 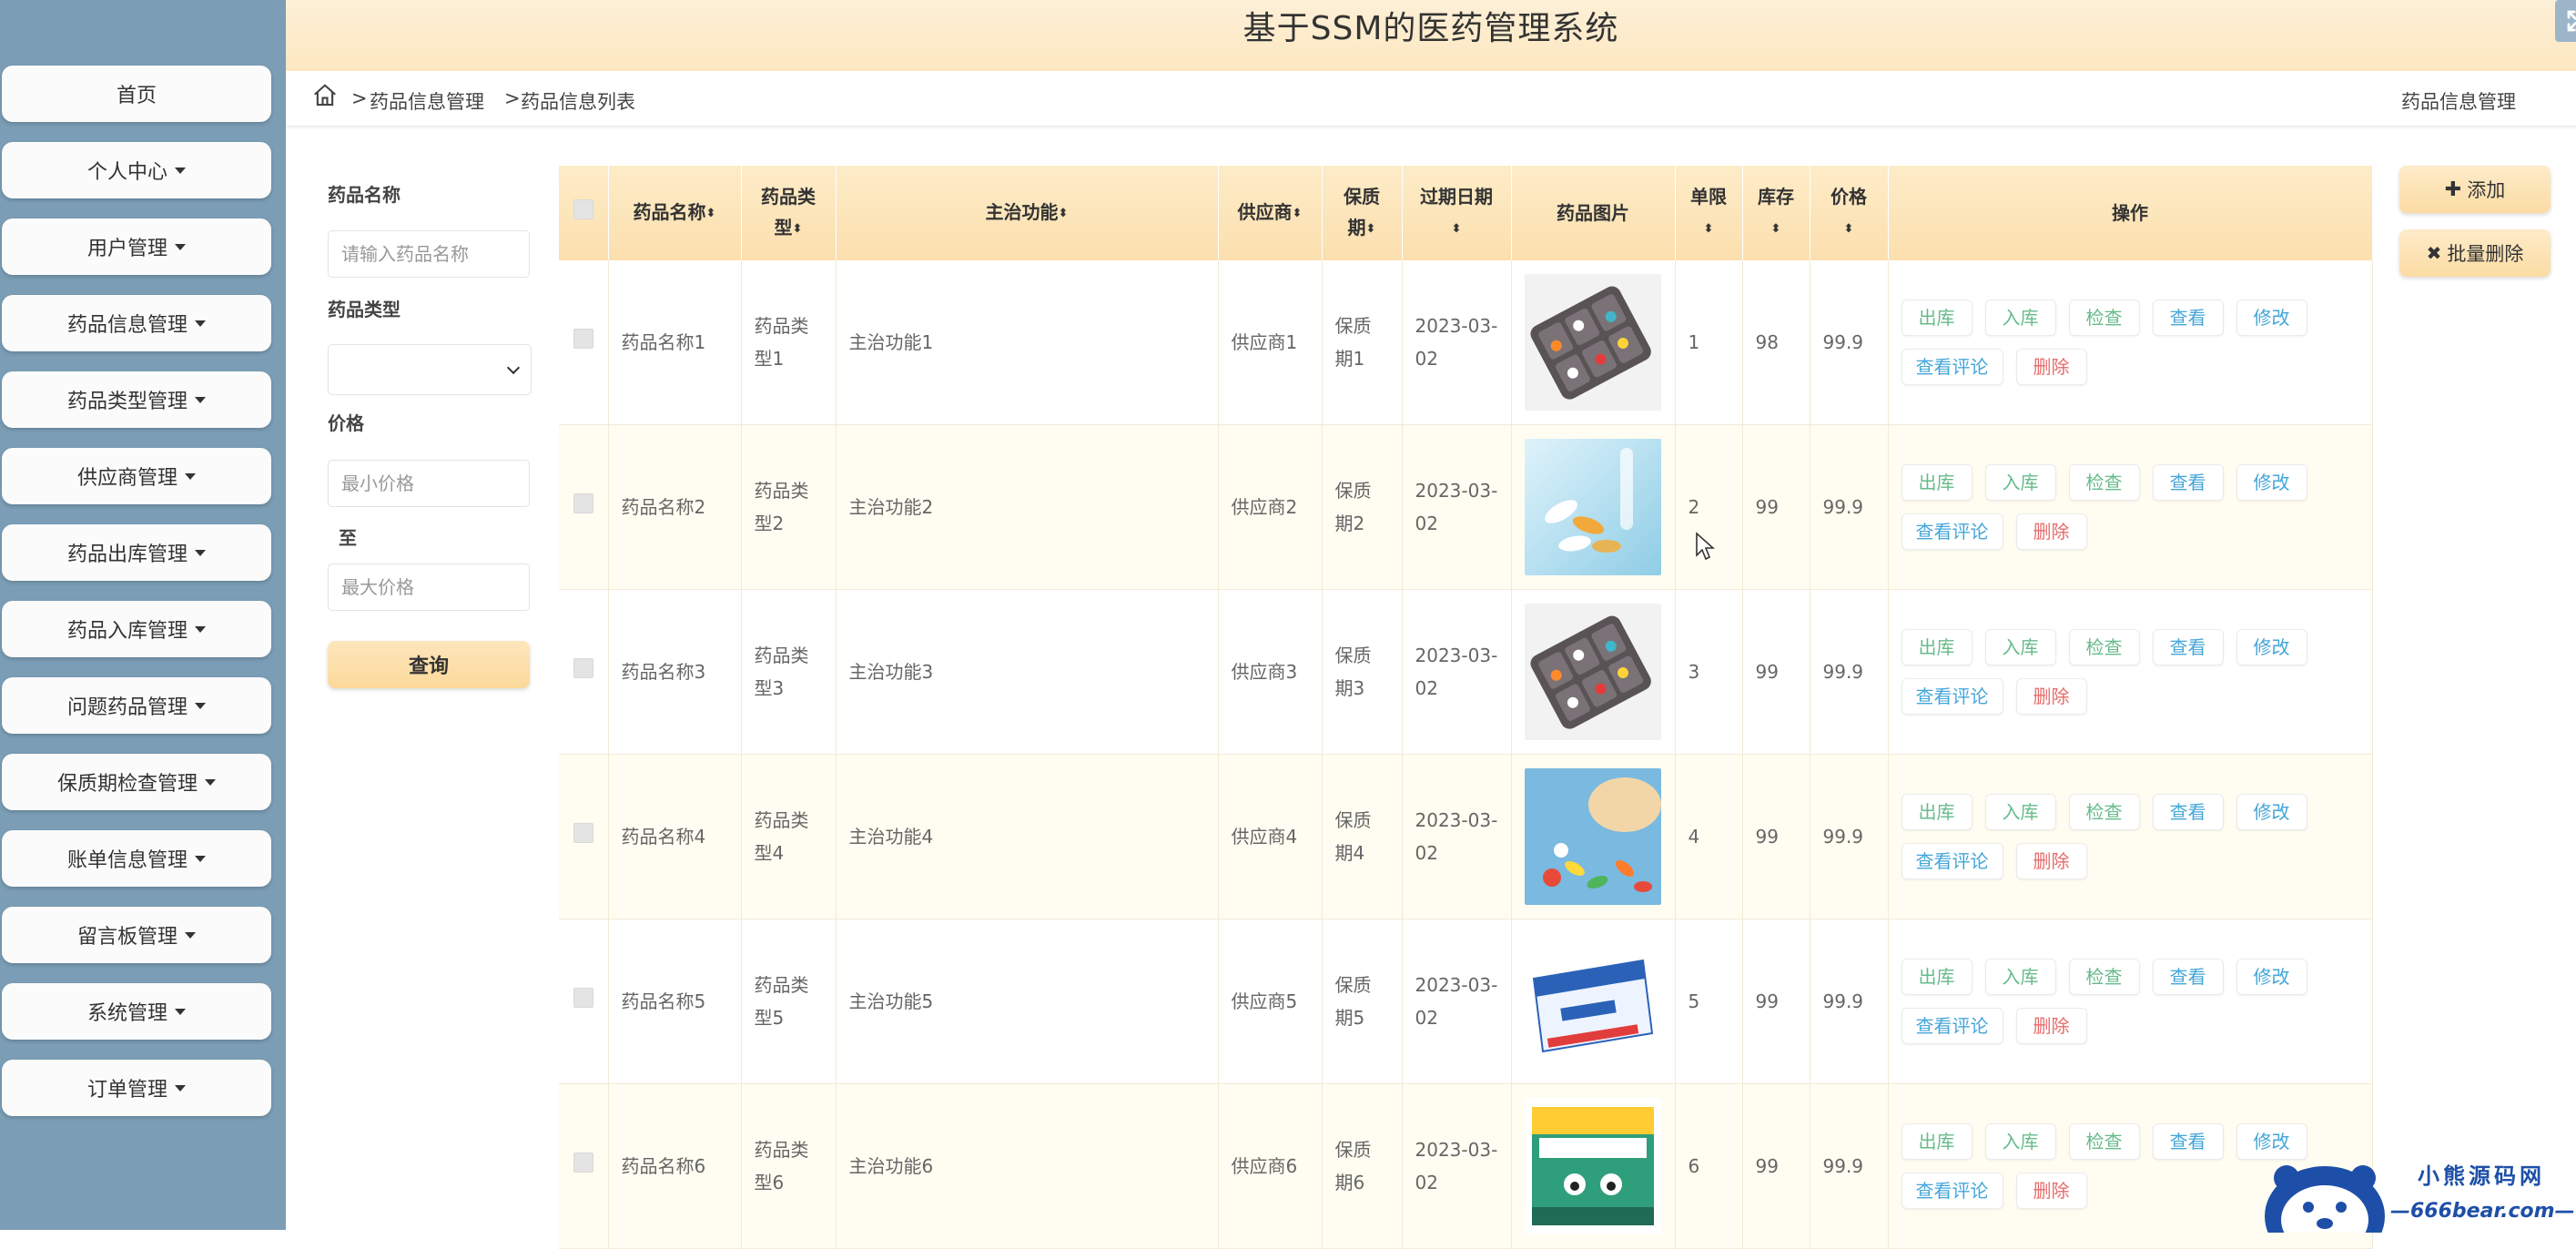 What do you see at coordinates (127, 554) in the screenshot?
I see `sidebar-item-label: 药品出库管理` at bounding box center [127, 554].